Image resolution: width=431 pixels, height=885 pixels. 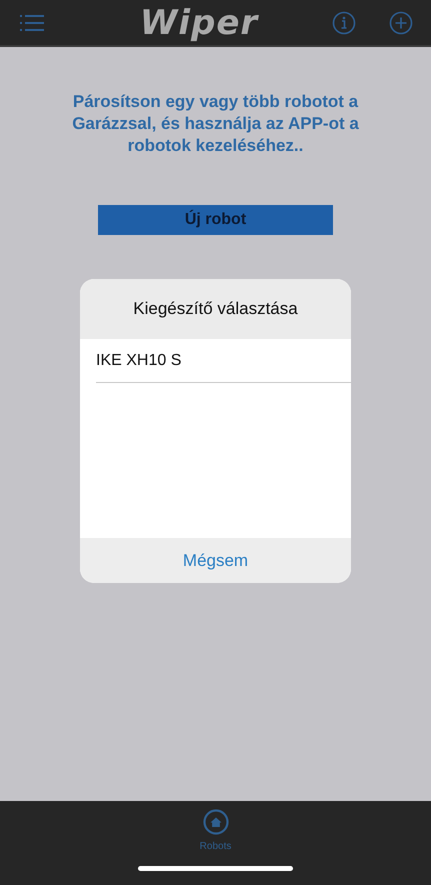 What do you see at coordinates (401, 22) in the screenshot?
I see `add-icon` at bounding box center [401, 22].